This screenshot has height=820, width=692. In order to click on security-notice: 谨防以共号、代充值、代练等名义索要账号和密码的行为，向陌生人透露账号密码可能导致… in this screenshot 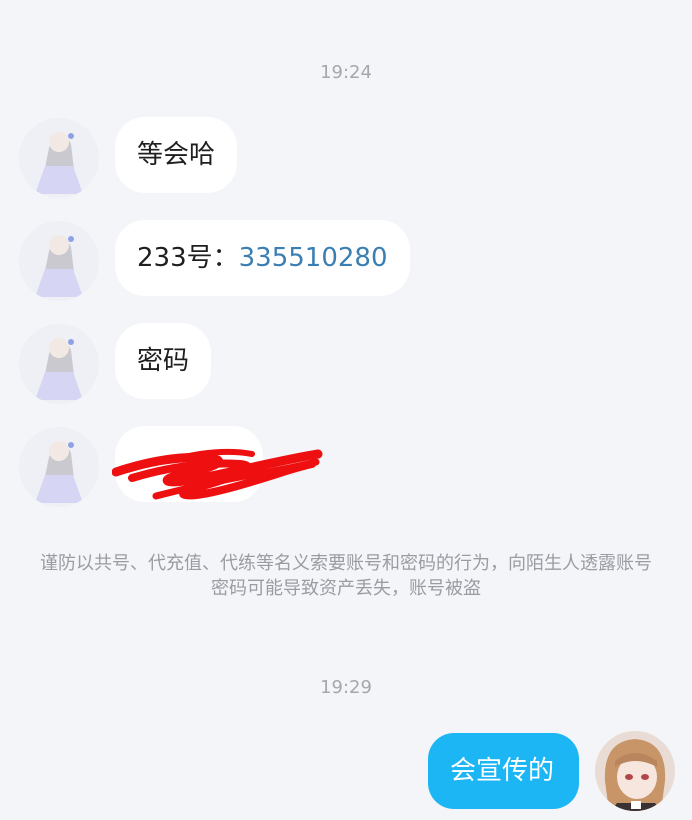, I will do `click(346, 576)`.